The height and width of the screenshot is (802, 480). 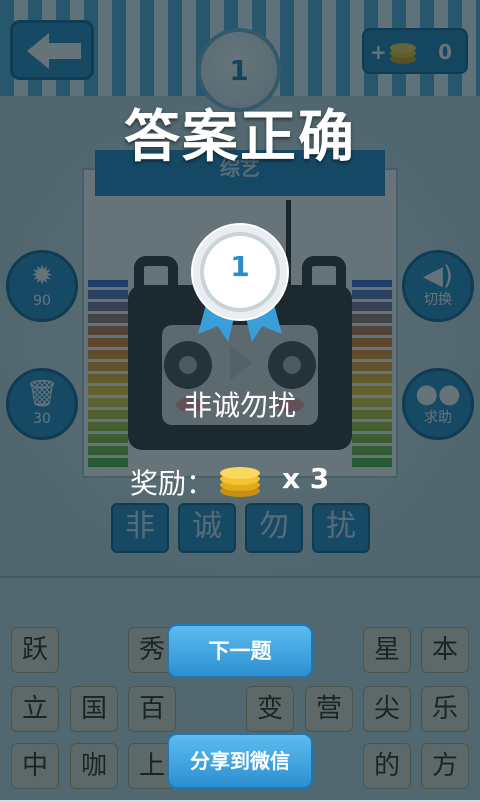 I want to click on result-title: 答案正确, so click(x=240, y=137).